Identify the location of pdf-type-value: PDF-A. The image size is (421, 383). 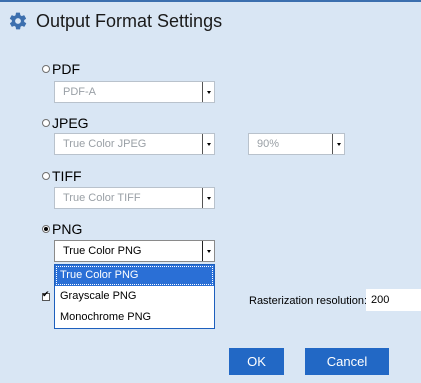
(79, 92).